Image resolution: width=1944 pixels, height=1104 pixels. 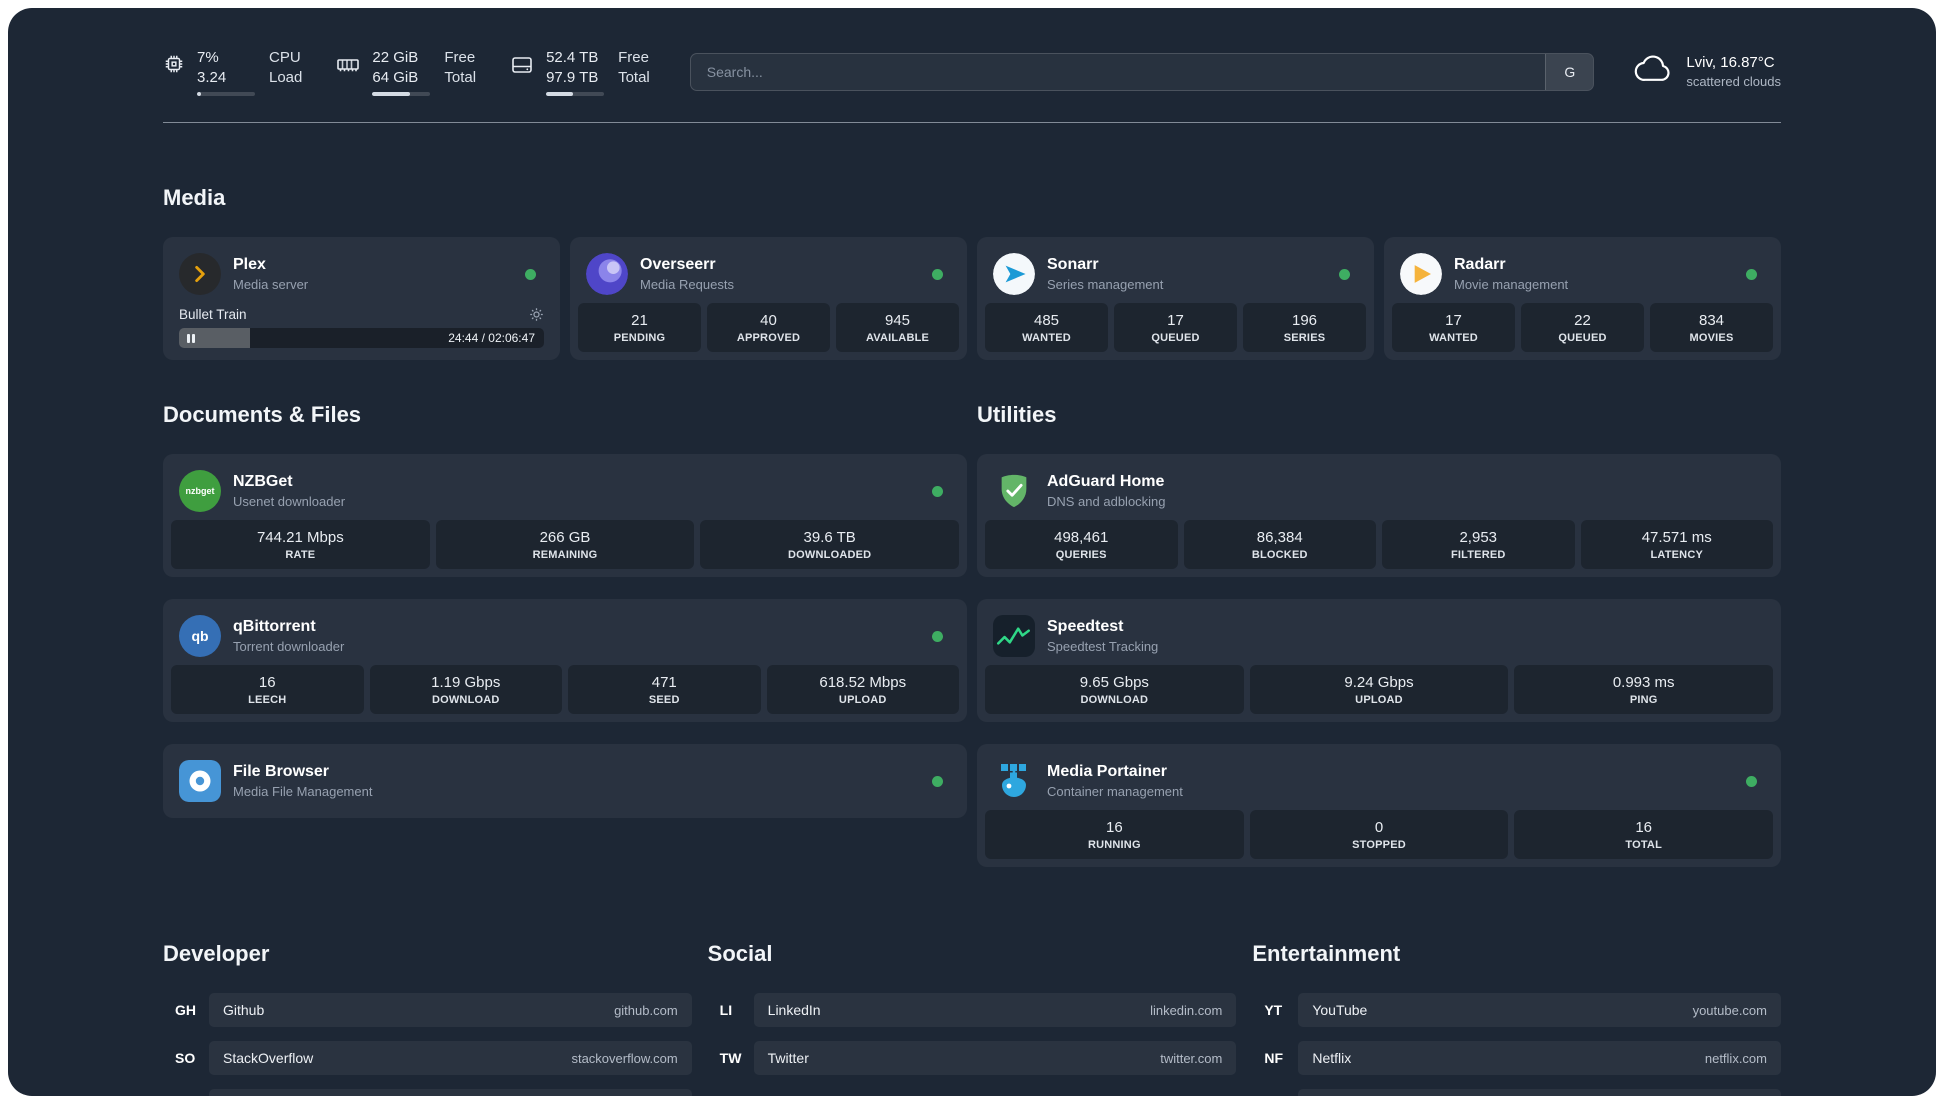 I want to click on disk-values: 52.4 TB 97.9 TB, so click(x=575, y=72).